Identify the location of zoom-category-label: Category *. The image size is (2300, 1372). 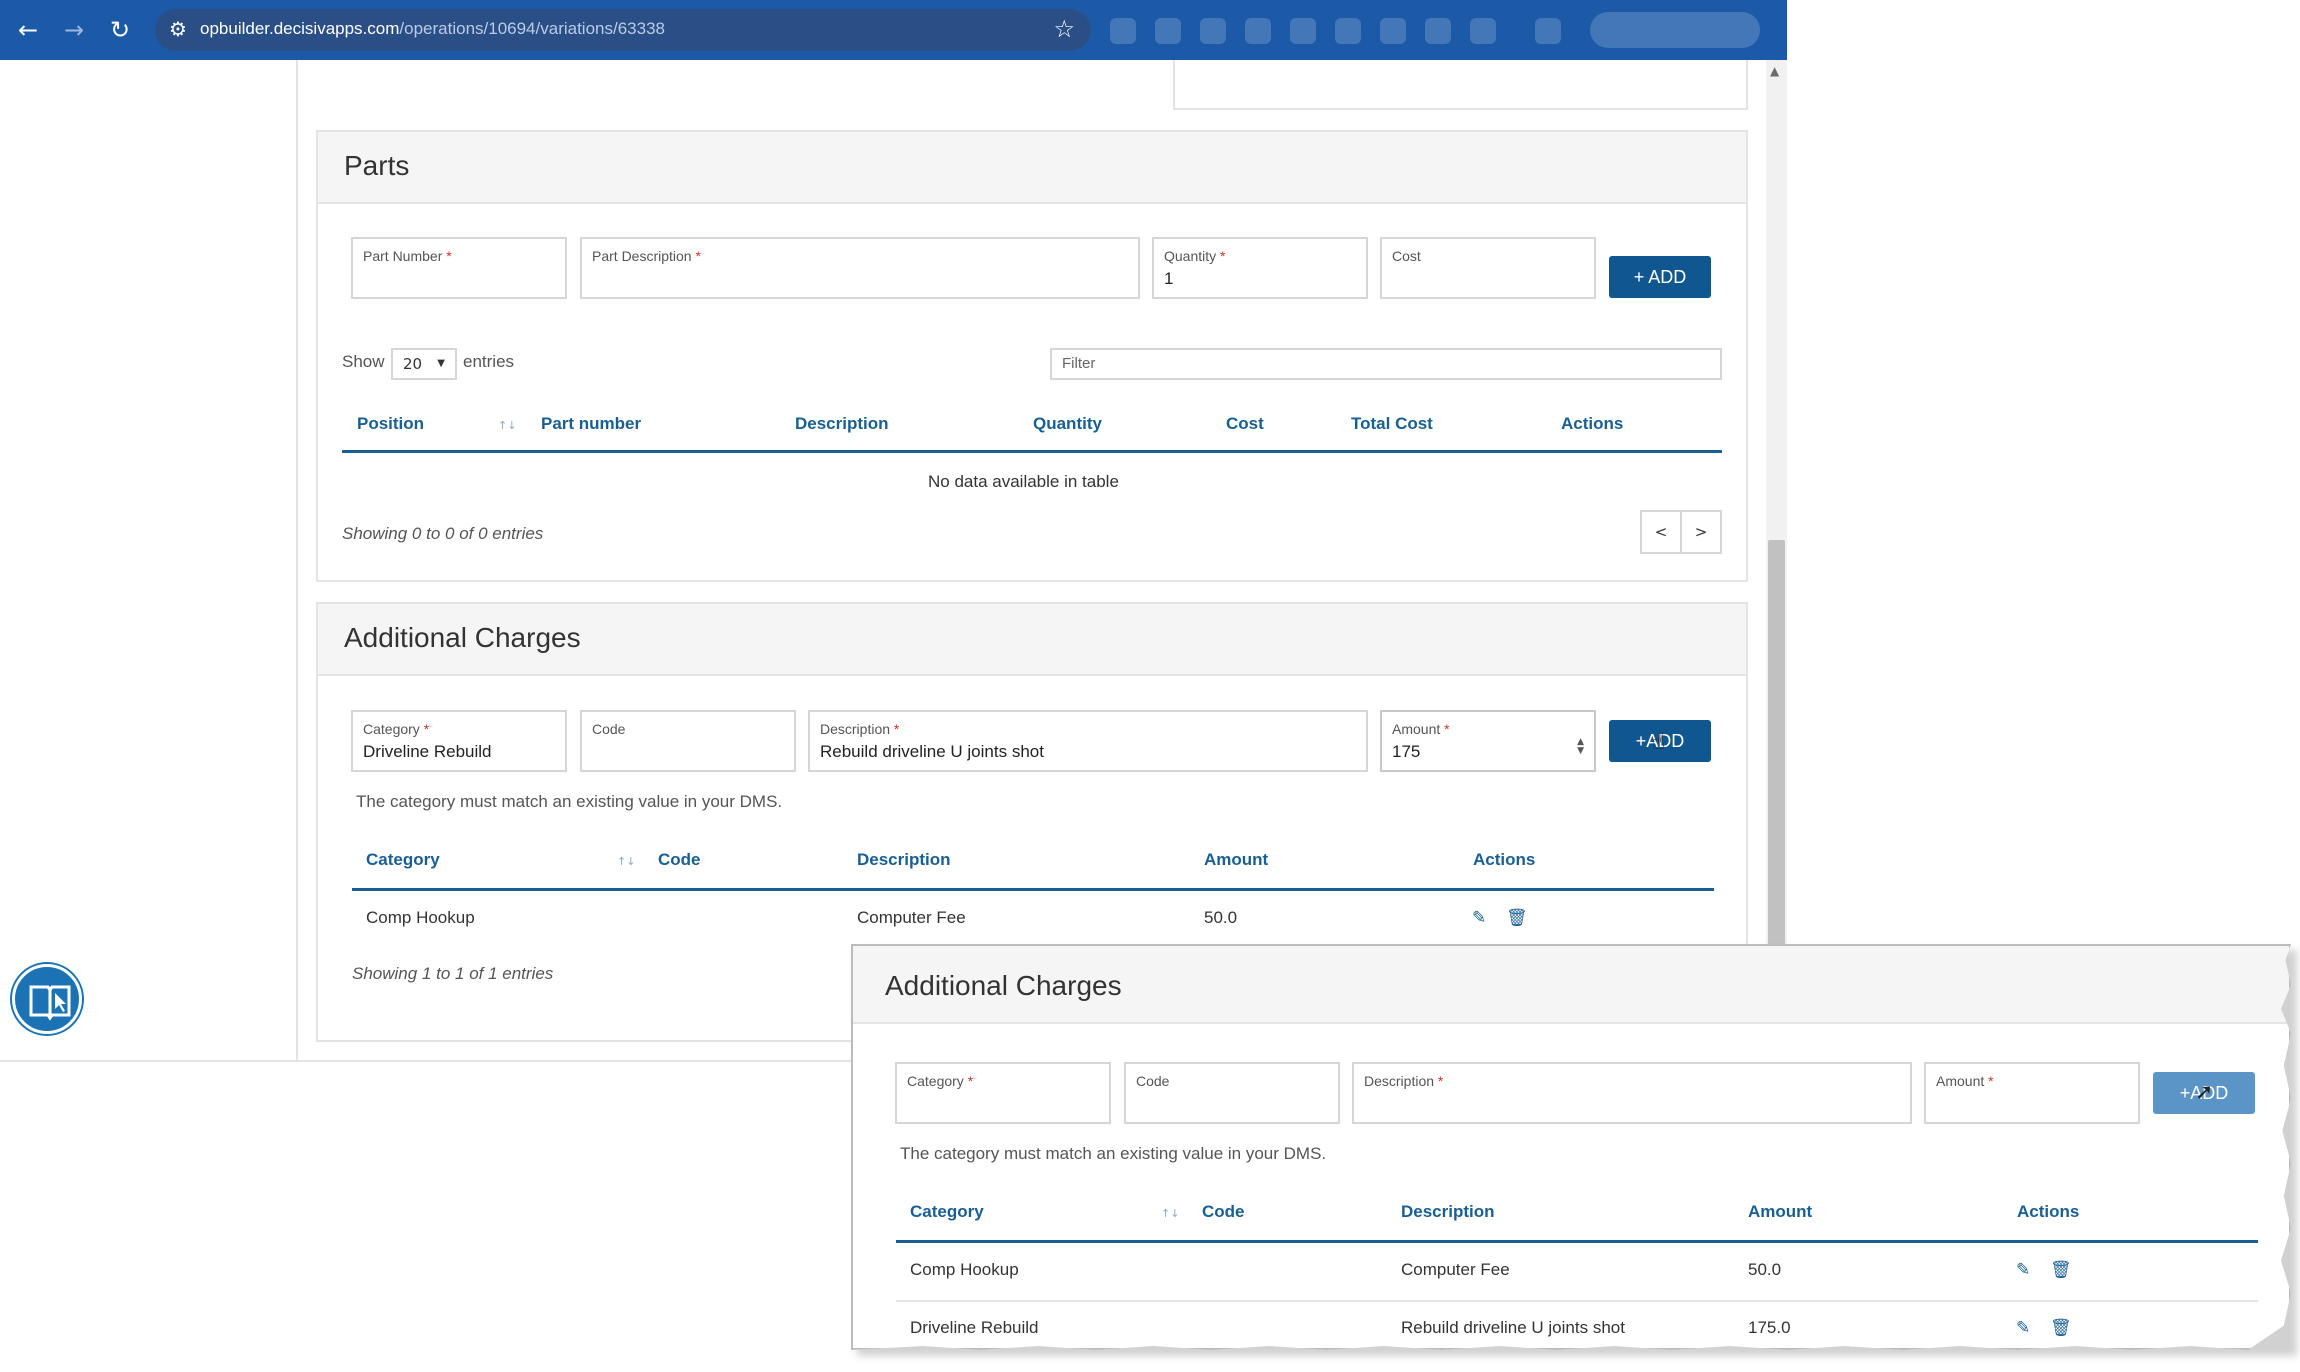
(940, 1081).